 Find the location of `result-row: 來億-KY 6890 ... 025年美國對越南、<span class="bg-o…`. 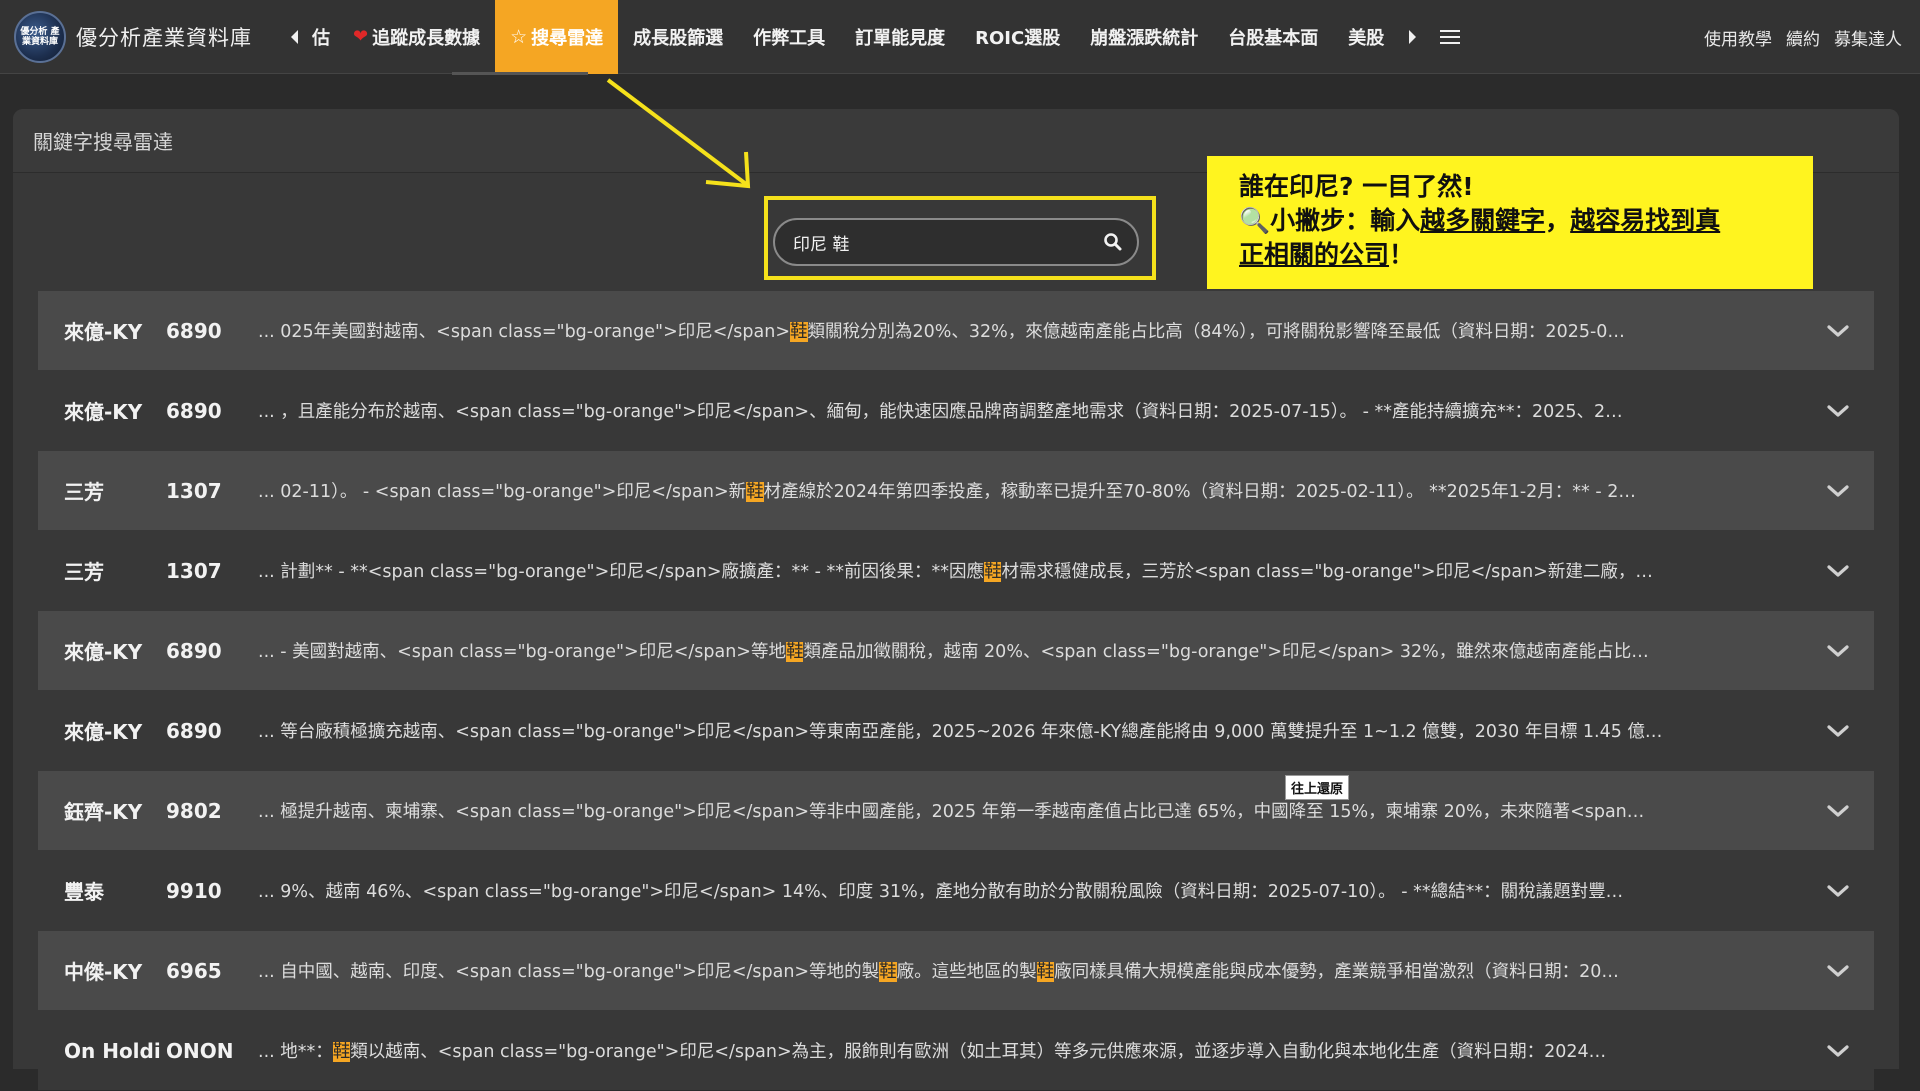

result-row: 來億-KY 6890 ... 025年美國對越南、<span class="bg-o… is located at coordinates (956, 330).